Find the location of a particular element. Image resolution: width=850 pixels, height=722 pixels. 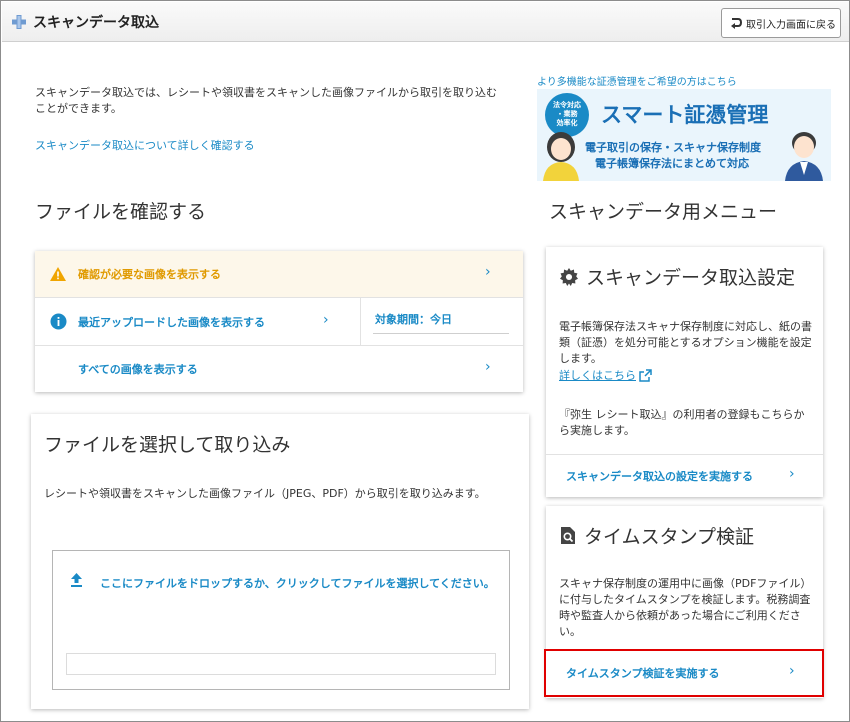

timestamp-heading: タイムスタンプ検証 is located at coordinates (657, 535).